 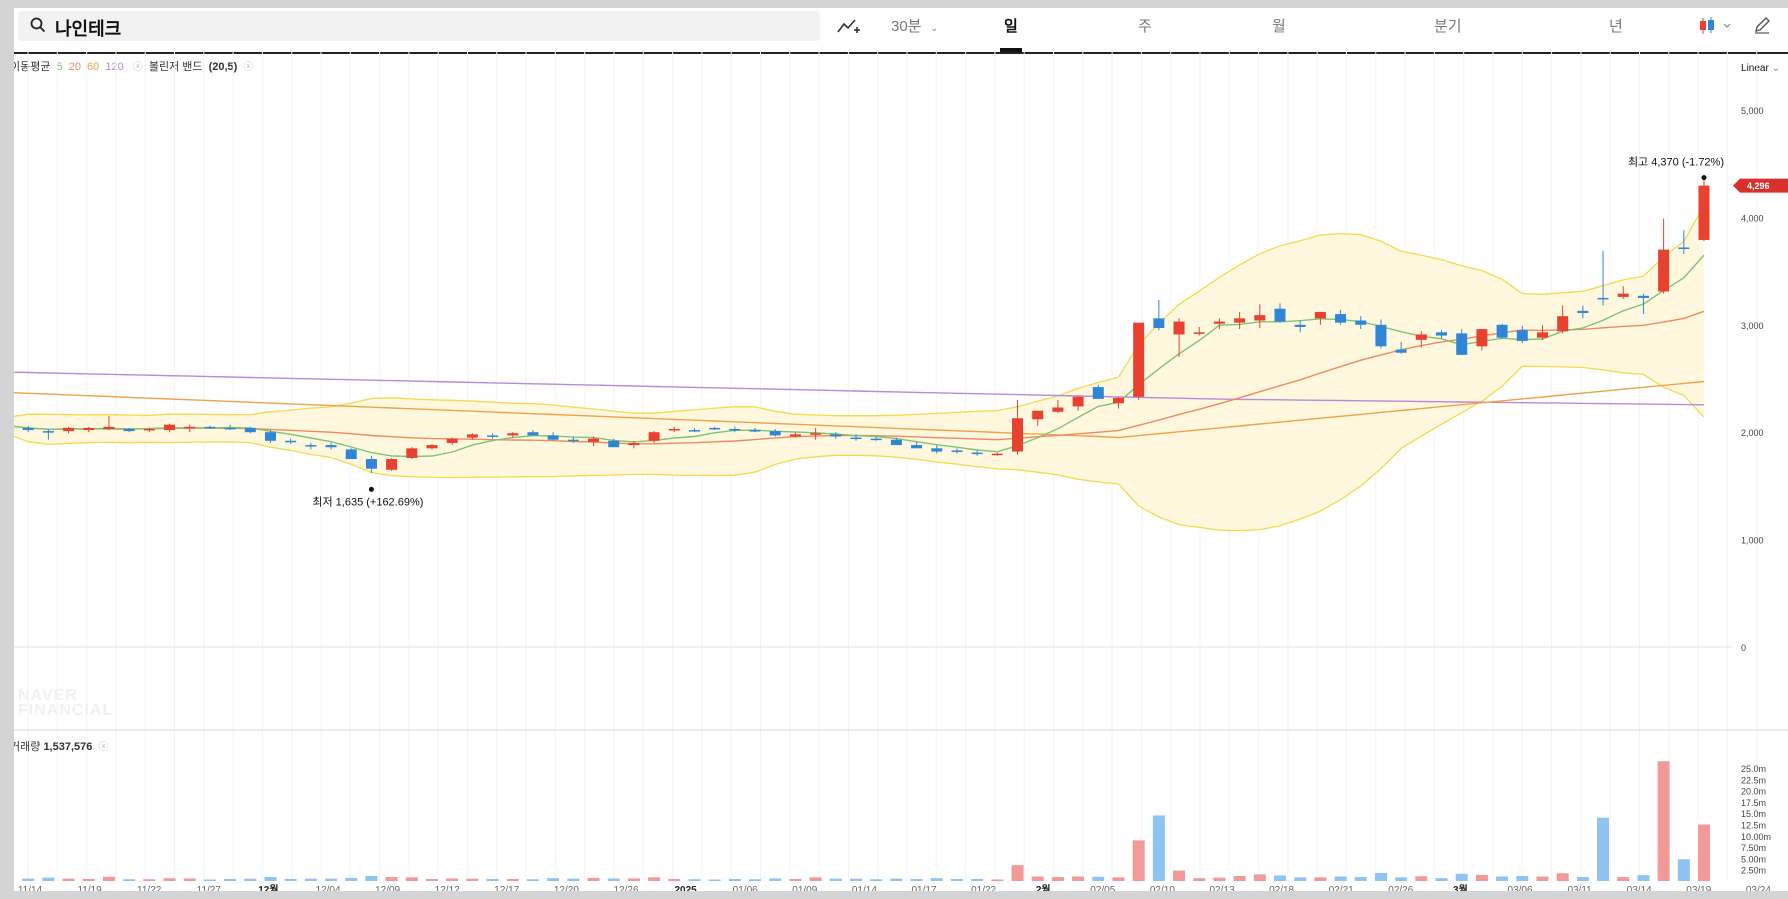 I want to click on tab-day: 일, so click(x=1011, y=25).